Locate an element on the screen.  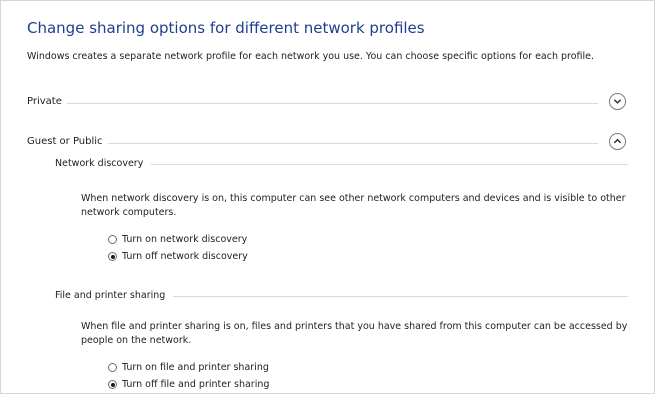
network-discovery-section: Network discovery is located at coordinates (341, 164).